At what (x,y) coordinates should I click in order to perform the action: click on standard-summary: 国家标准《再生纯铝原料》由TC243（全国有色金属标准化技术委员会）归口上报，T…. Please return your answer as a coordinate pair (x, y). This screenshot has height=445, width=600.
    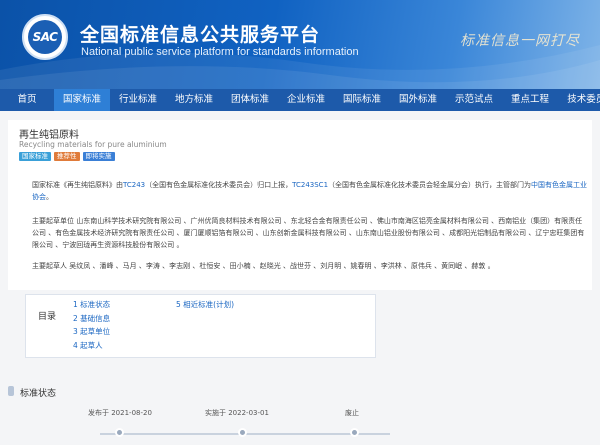
    Looking at the image, I should click on (310, 191).